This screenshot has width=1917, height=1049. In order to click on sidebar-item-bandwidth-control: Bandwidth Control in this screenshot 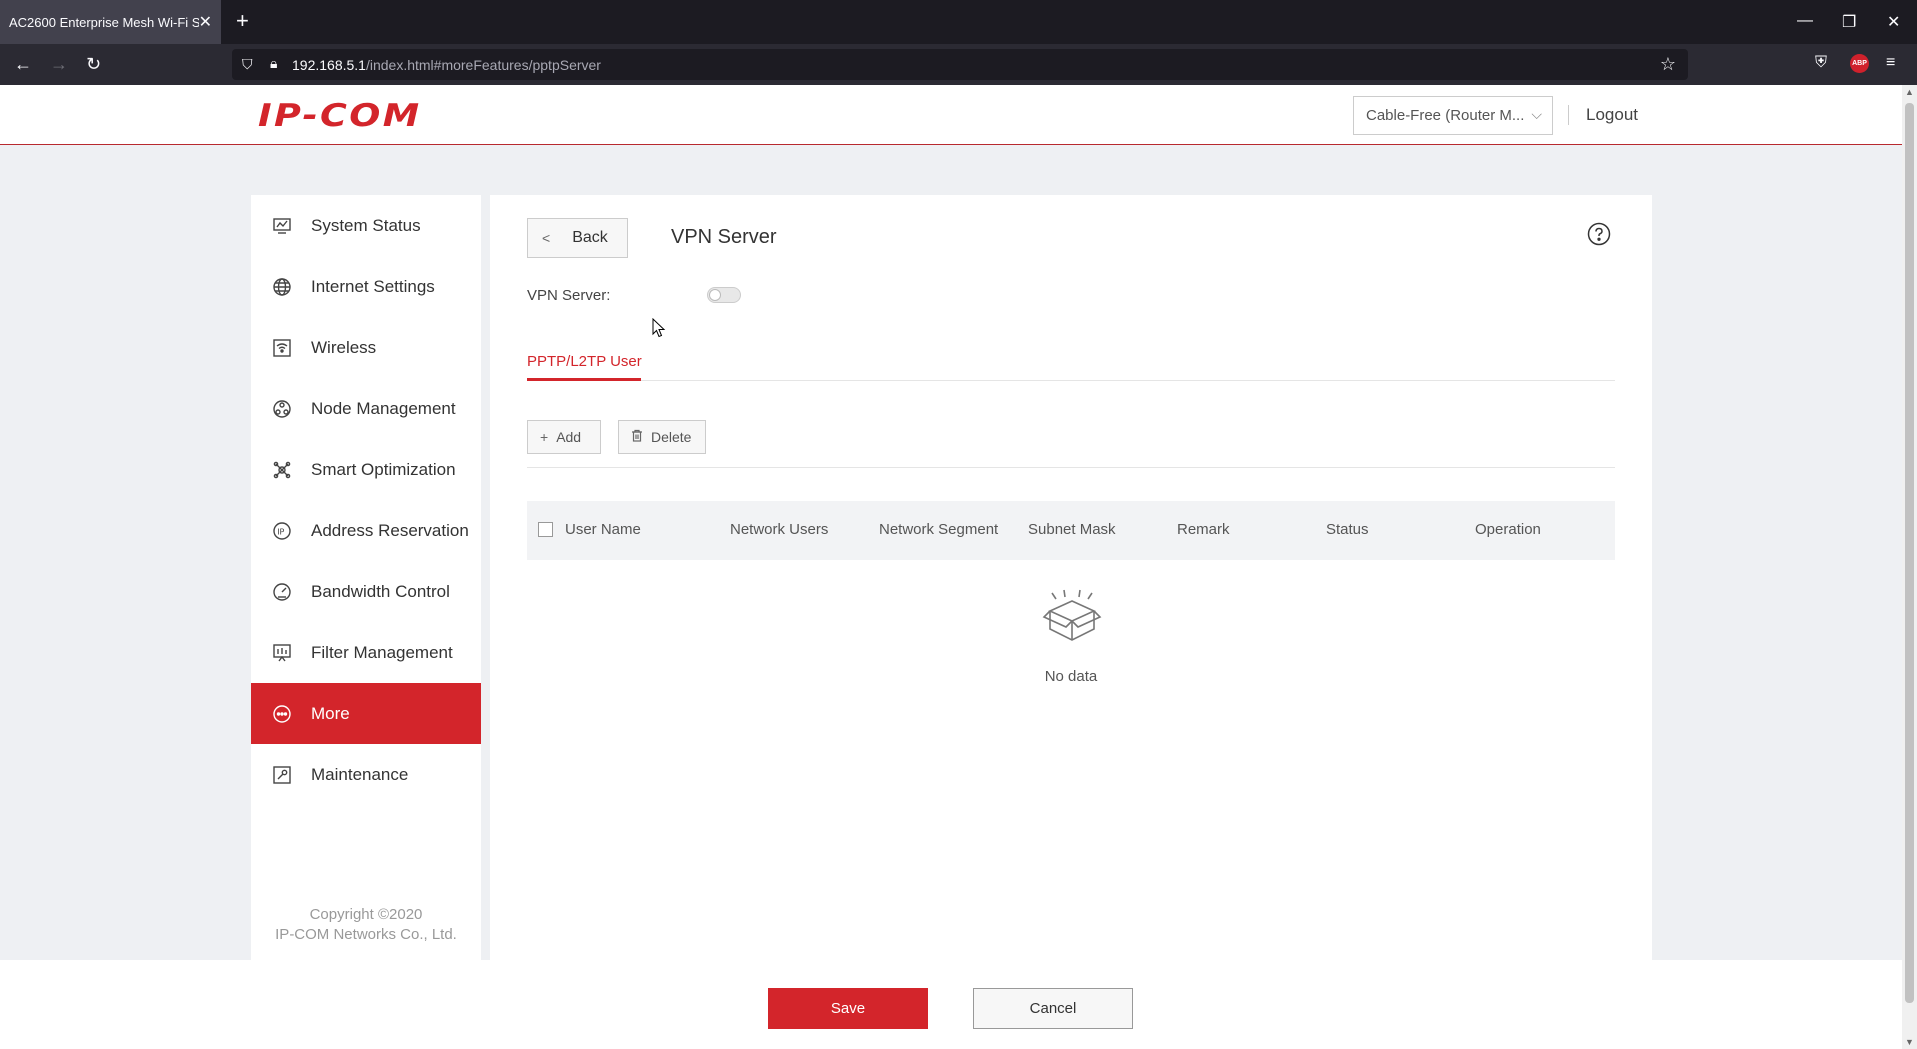, I will do `click(366, 591)`.